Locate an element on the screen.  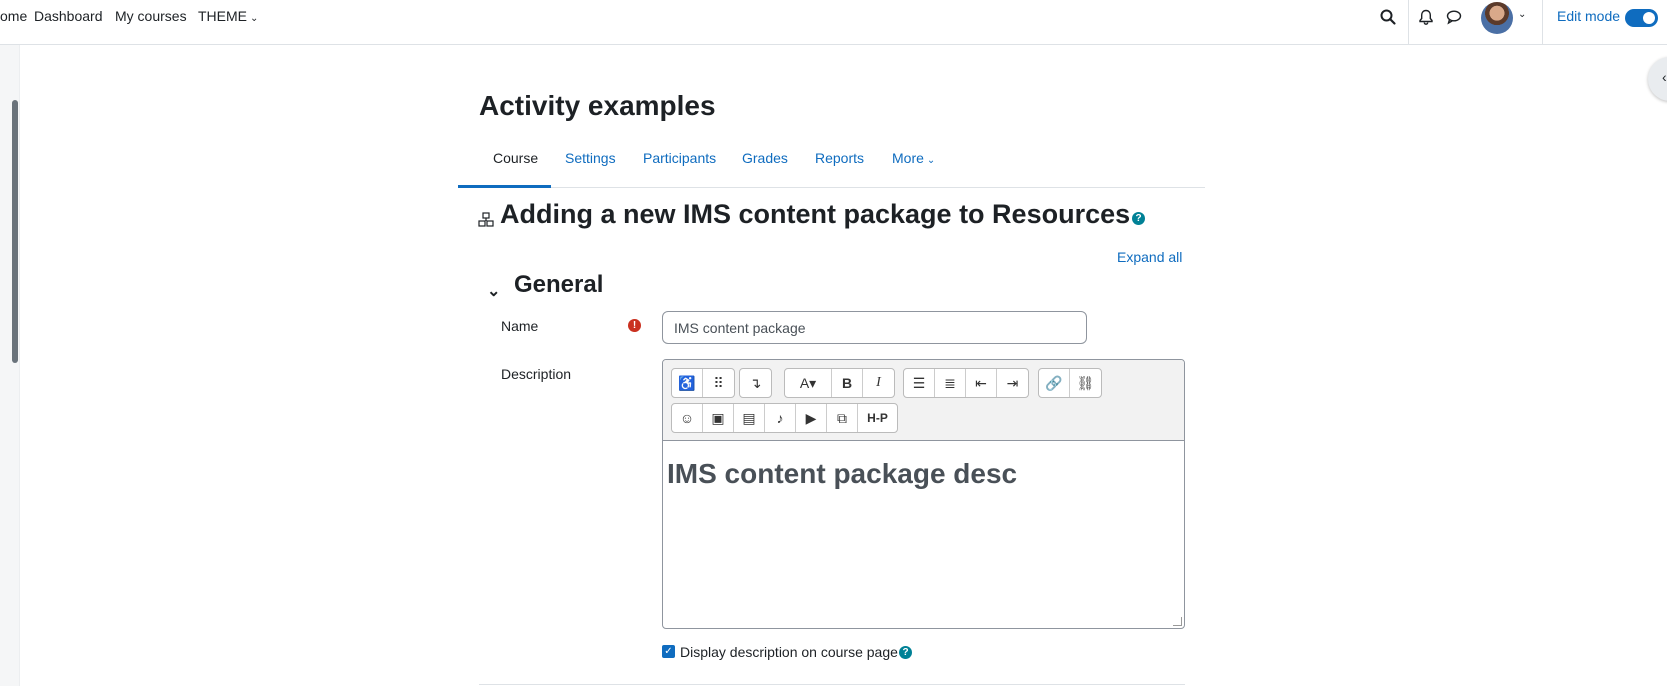
toolbar-group: ↴ is located at coordinates (755, 383).